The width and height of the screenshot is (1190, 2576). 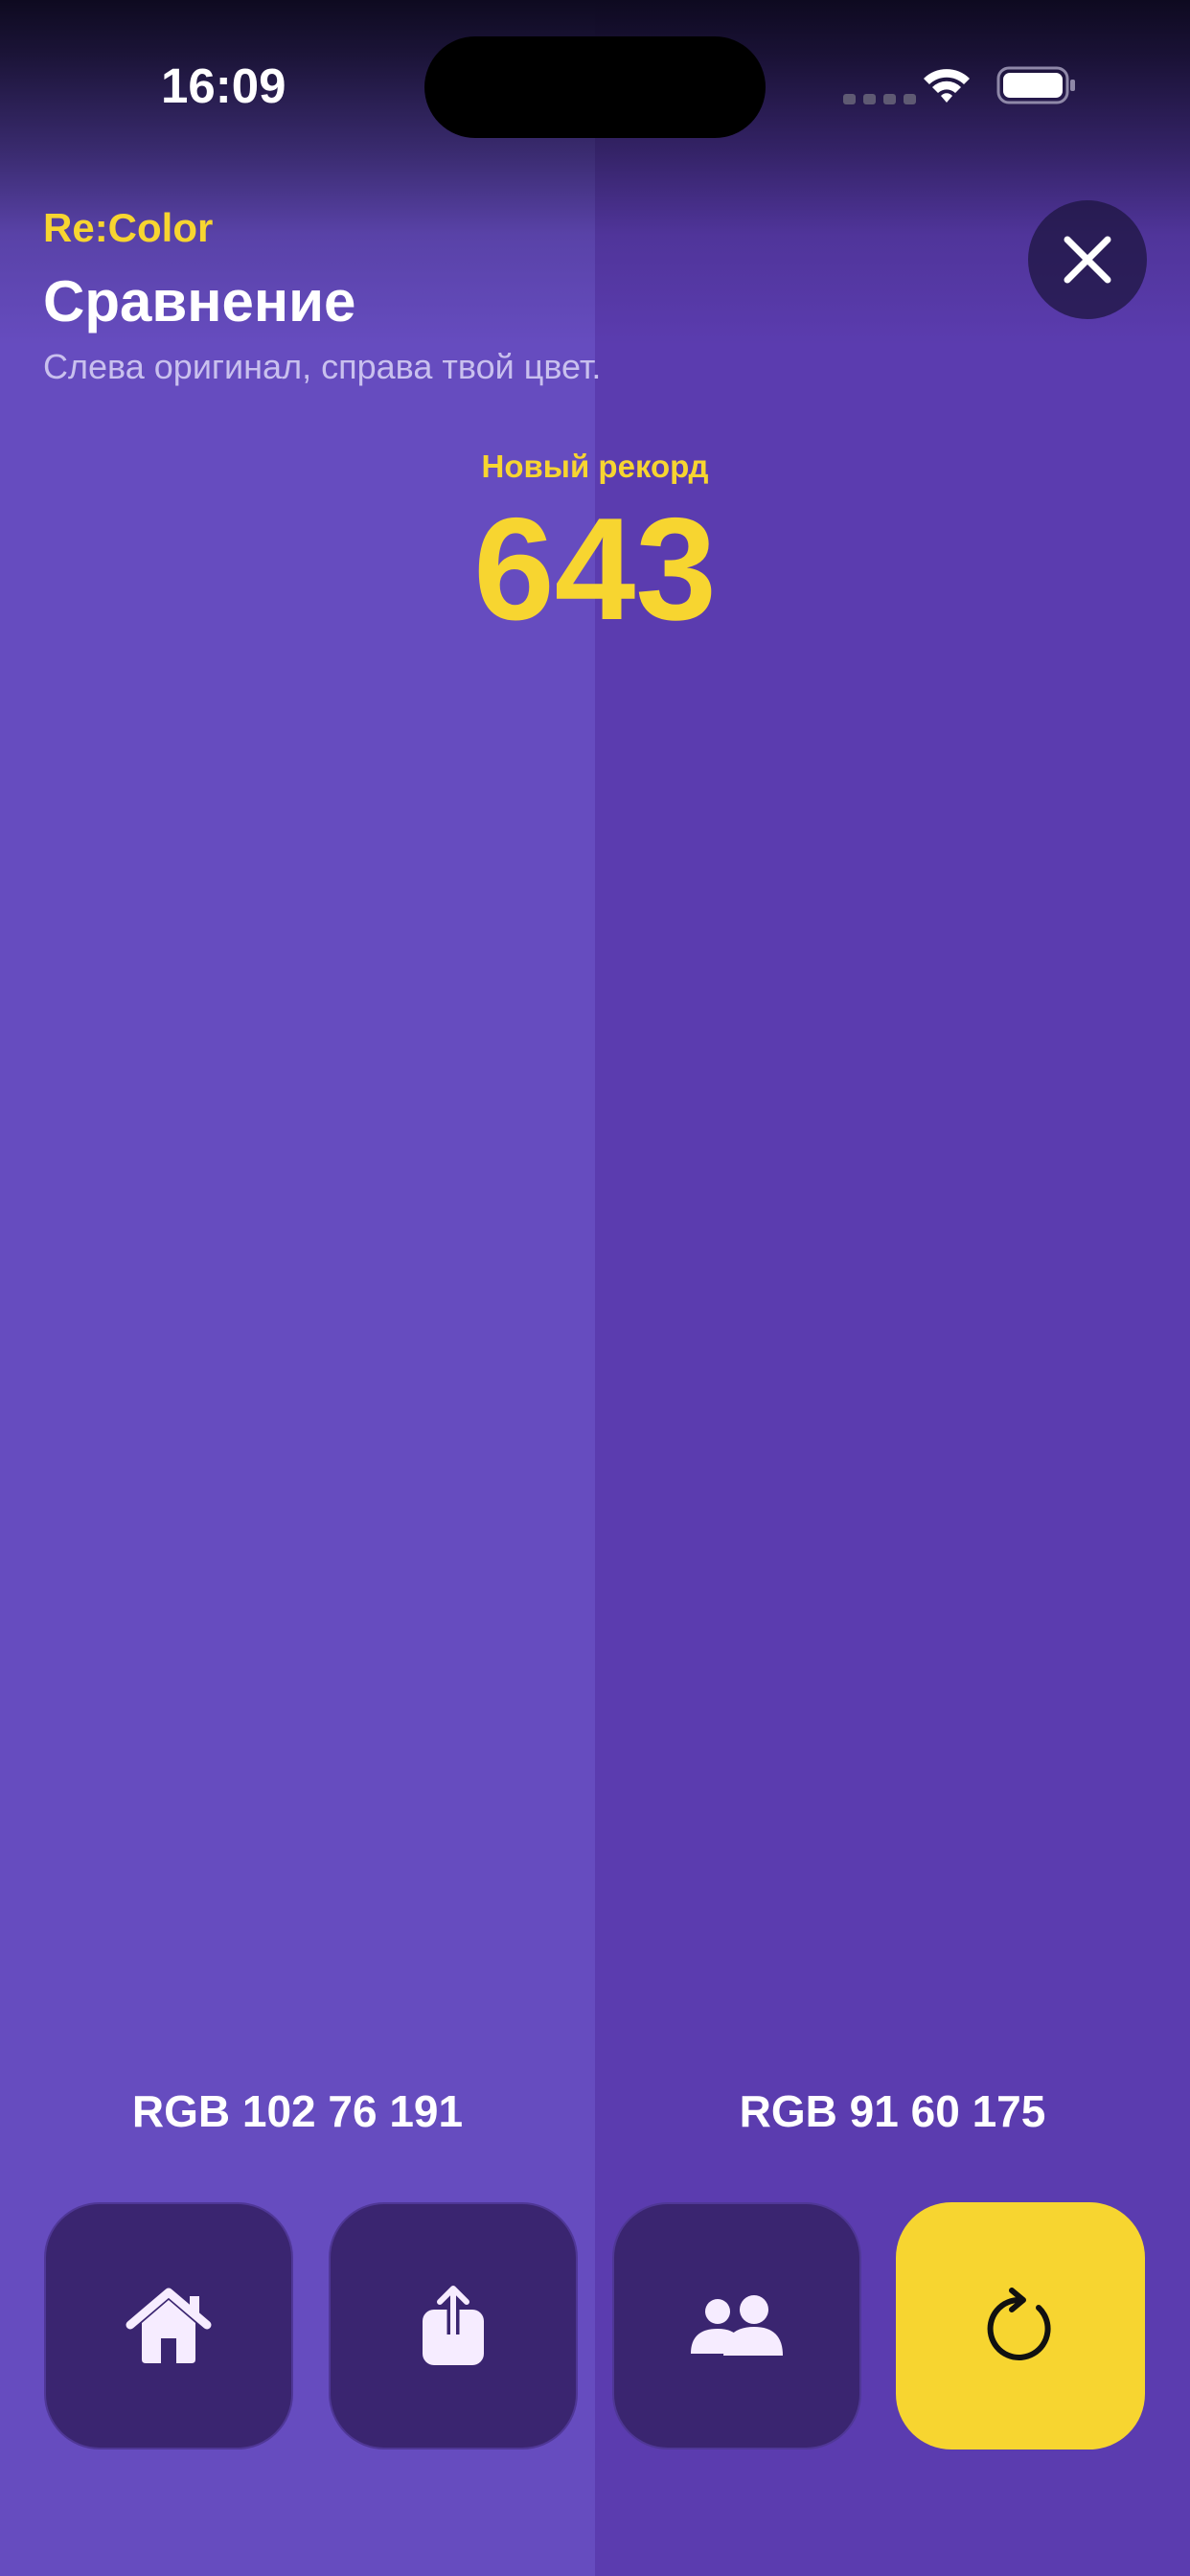 I want to click on cellular-signal-icon, so click(x=880, y=99).